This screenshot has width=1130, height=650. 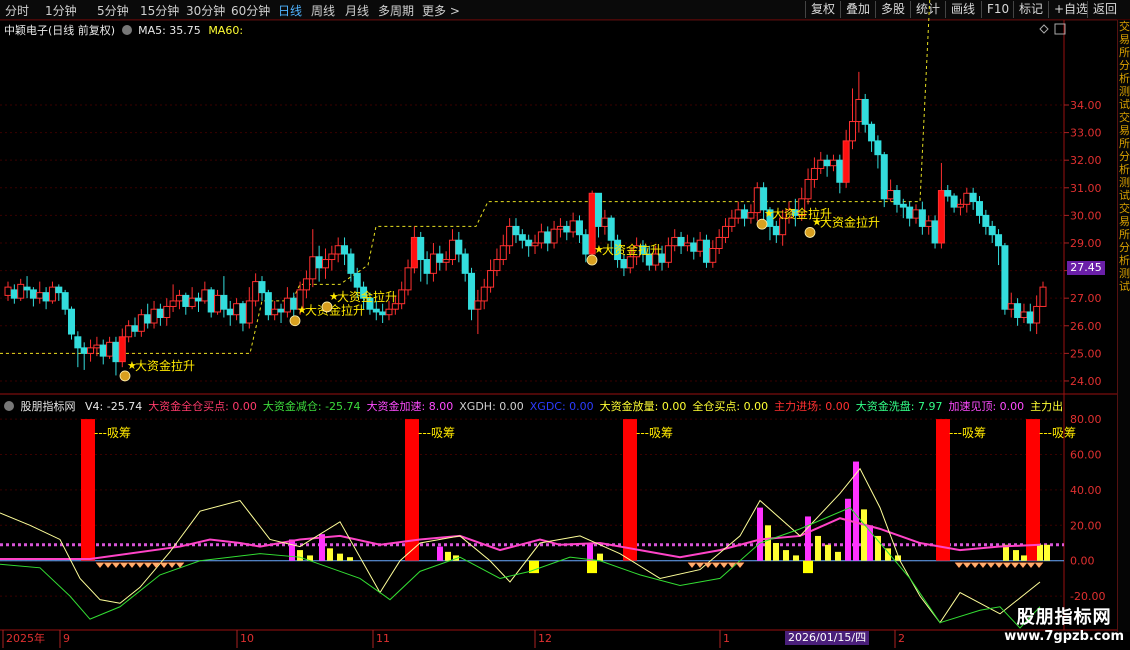 What do you see at coordinates (1124, 117) in the screenshot?
I see `side-panel-char: 交` at bounding box center [1124, 117].